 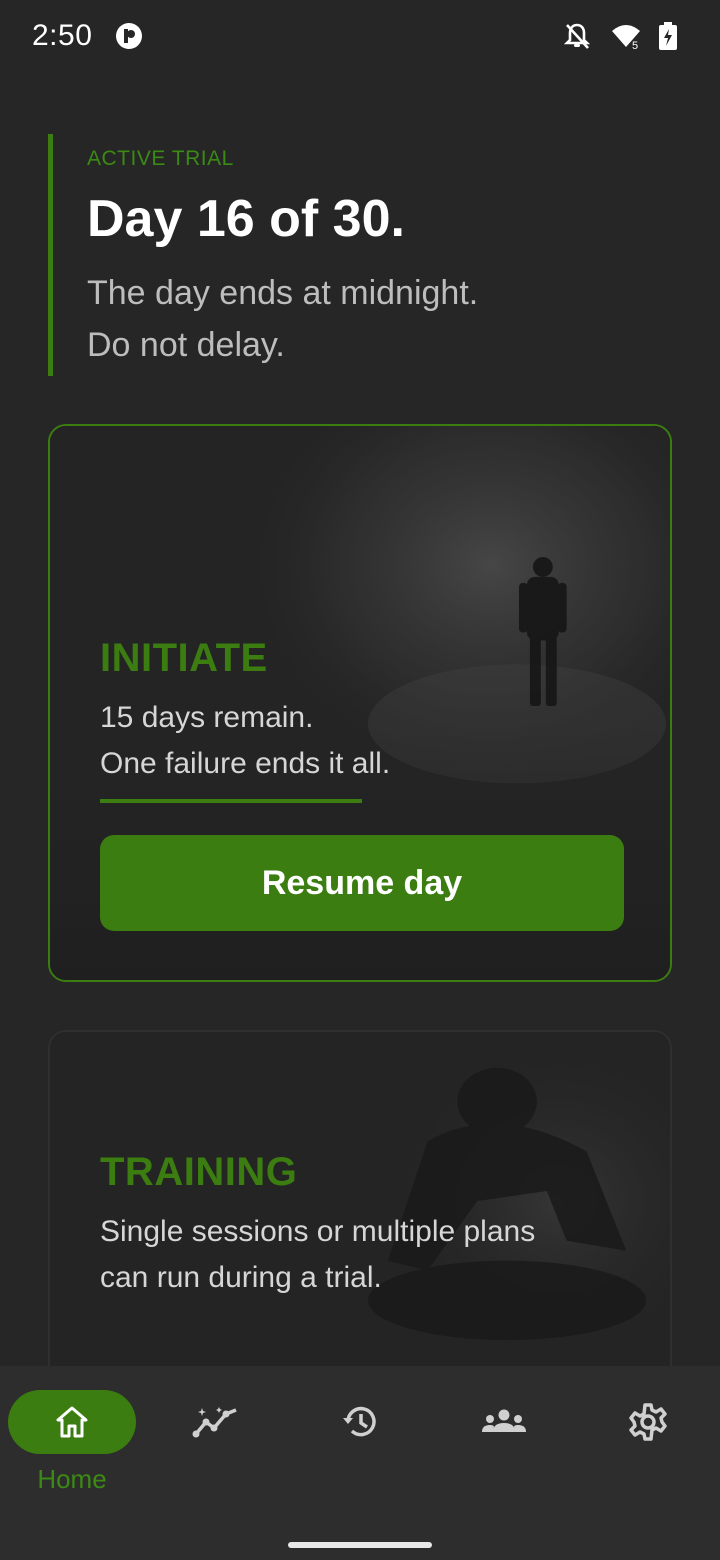 I want to click on nav-item-settings, so click(x=648, y=1450).